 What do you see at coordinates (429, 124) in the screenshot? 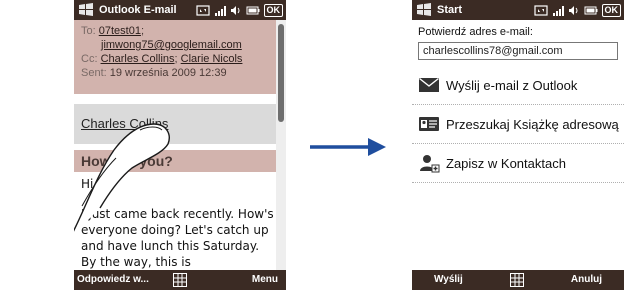
I see `address-book-icon` at bounding box center [429, 124].